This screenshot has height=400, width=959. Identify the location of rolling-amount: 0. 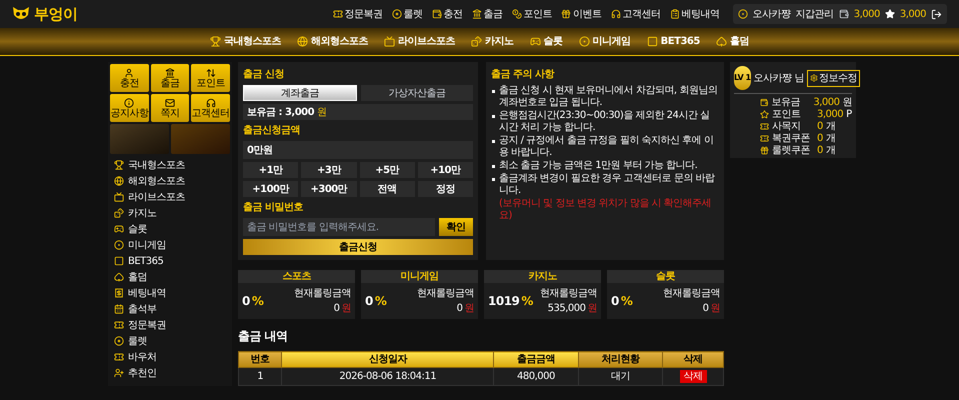
(337, 309).